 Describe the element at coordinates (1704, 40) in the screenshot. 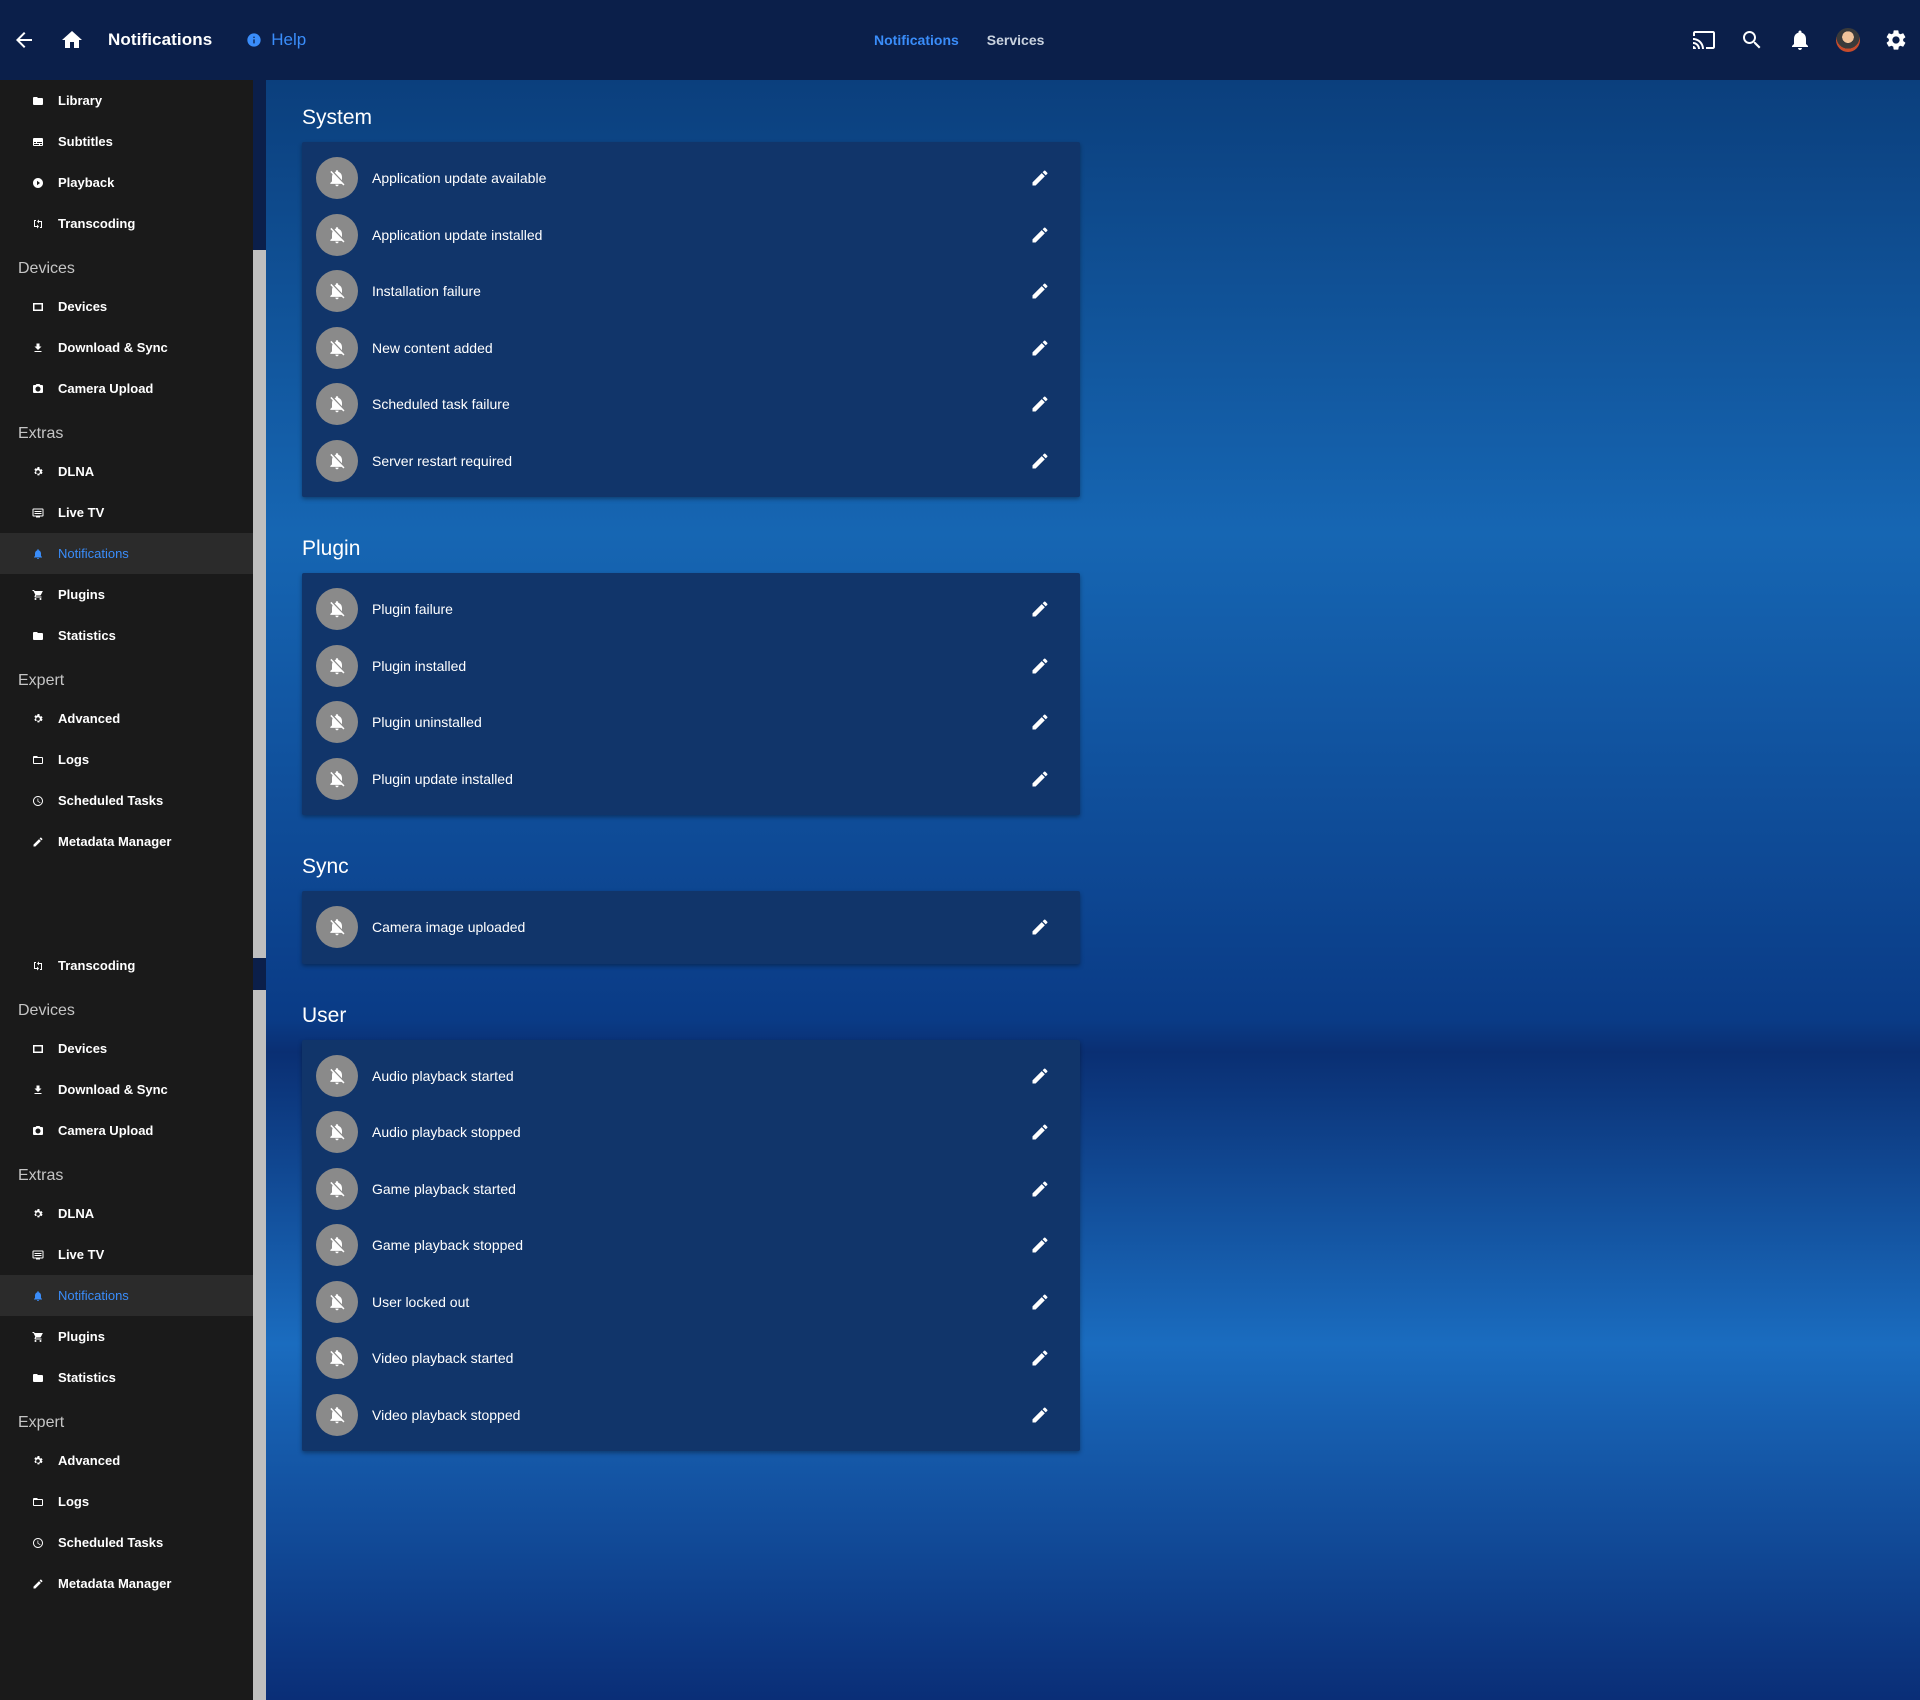

I see `cast-button` at that location.